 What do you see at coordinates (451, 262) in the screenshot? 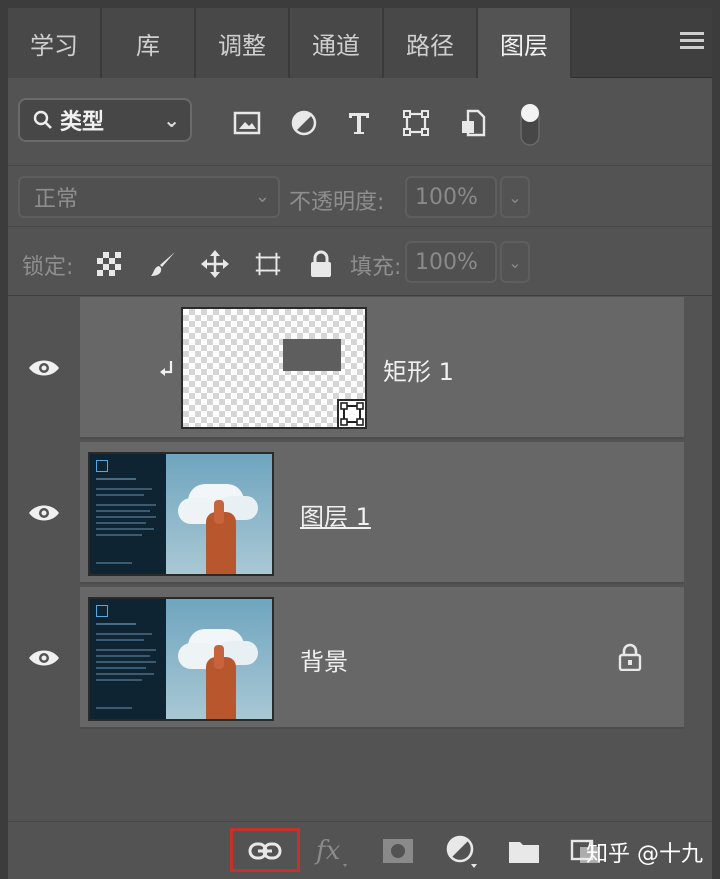
I see `fill-input: 100%` at bounding box center [451, 262].